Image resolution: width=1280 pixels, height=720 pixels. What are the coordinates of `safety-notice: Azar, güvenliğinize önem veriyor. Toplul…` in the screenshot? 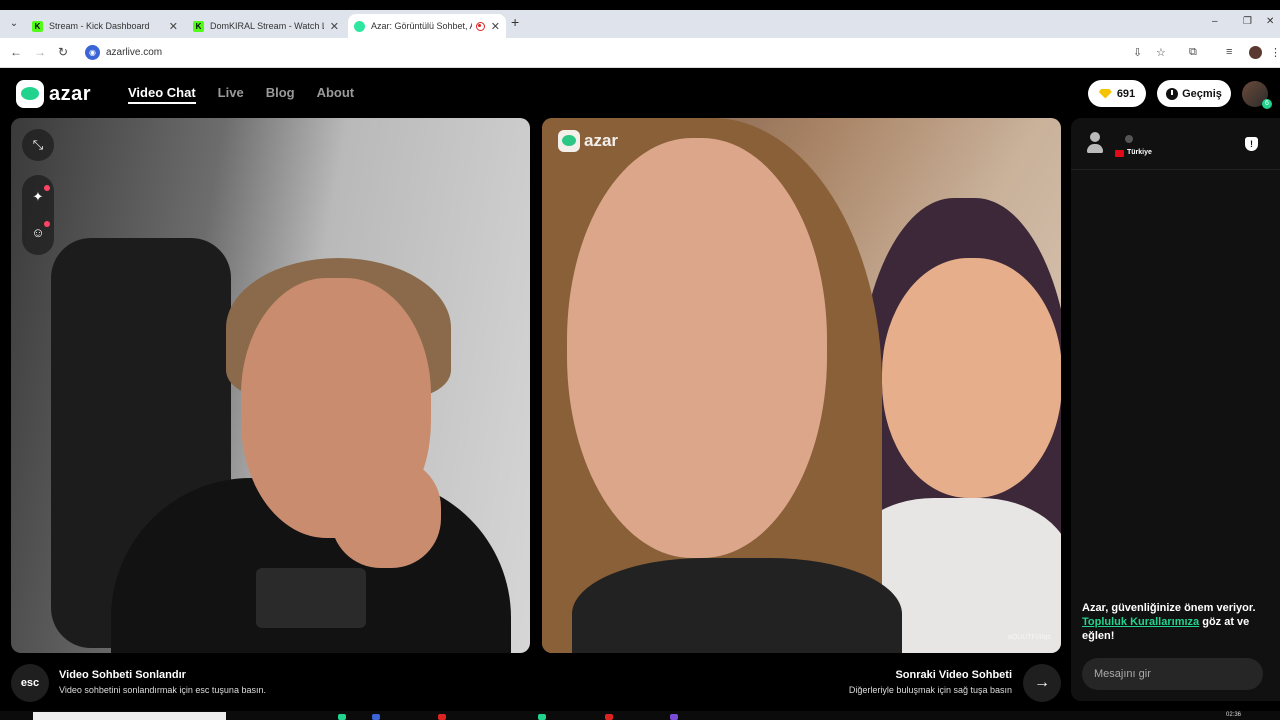 It's located at (1177, 622).